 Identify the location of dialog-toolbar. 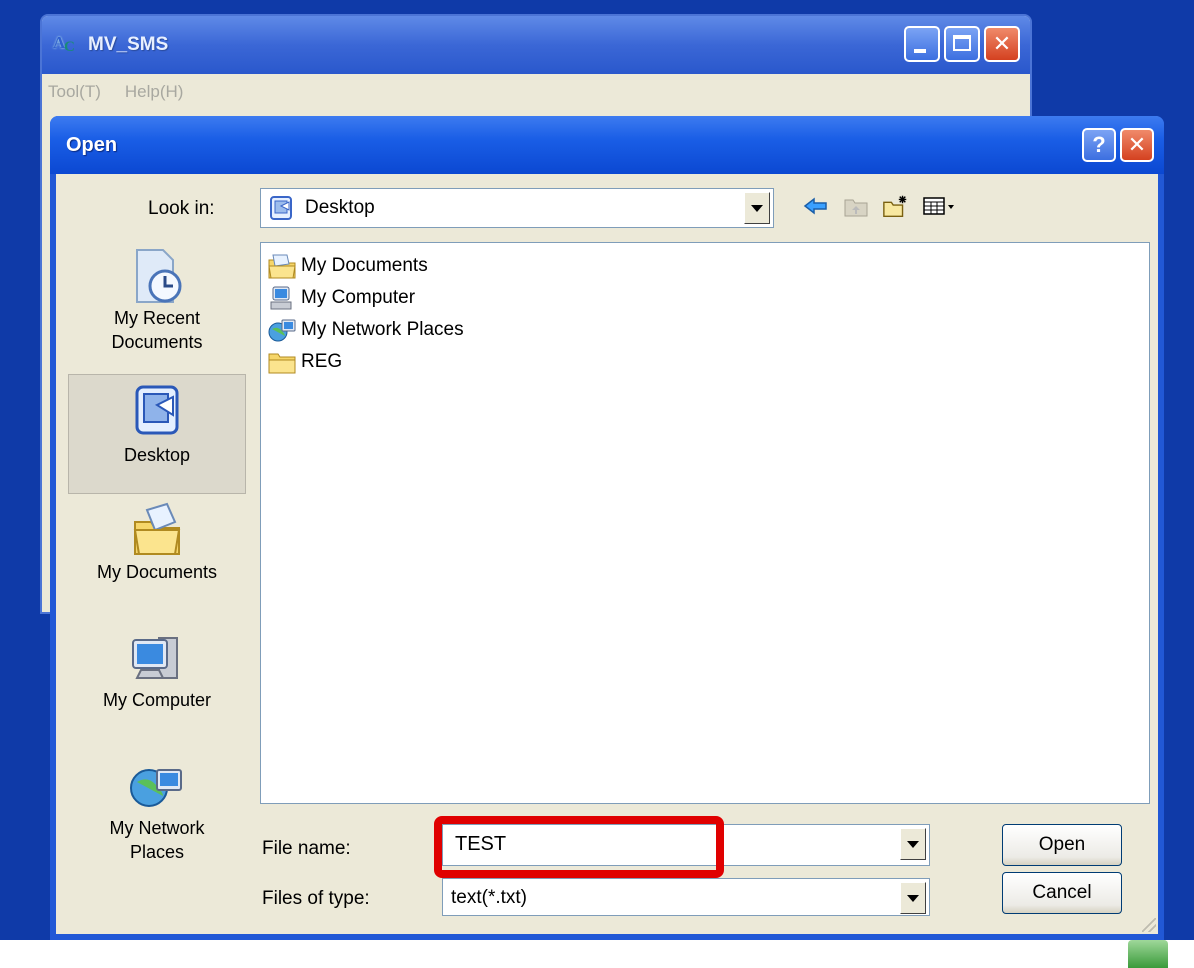
(880, 206).